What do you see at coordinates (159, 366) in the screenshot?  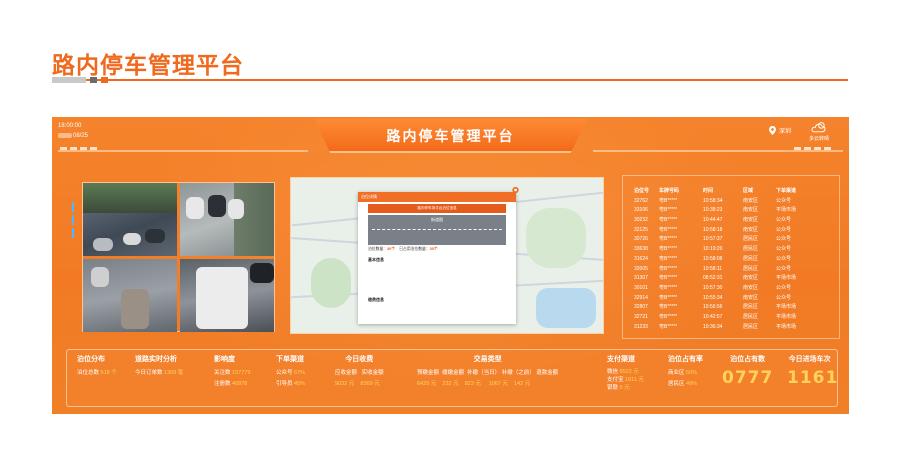 I see `stat-road-analysis: 道路实时分析 今日订单数 1309 笔` at bounding box center [159, 366].